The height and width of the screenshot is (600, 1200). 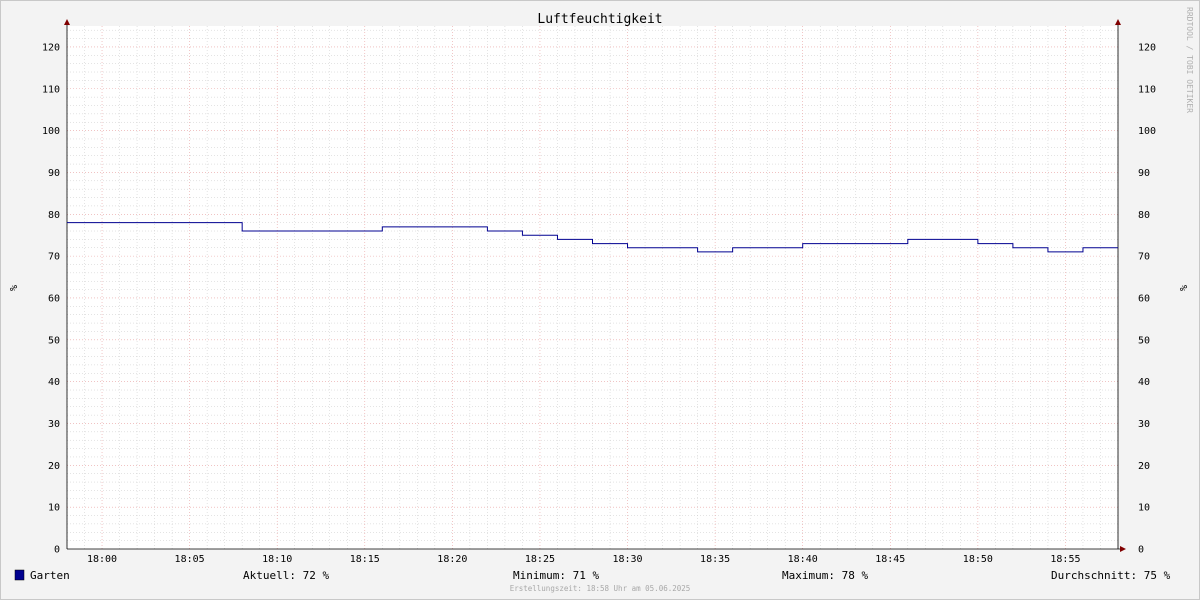 I want to click on y-tick-label-right: 70, so click(x=1144, y=257).